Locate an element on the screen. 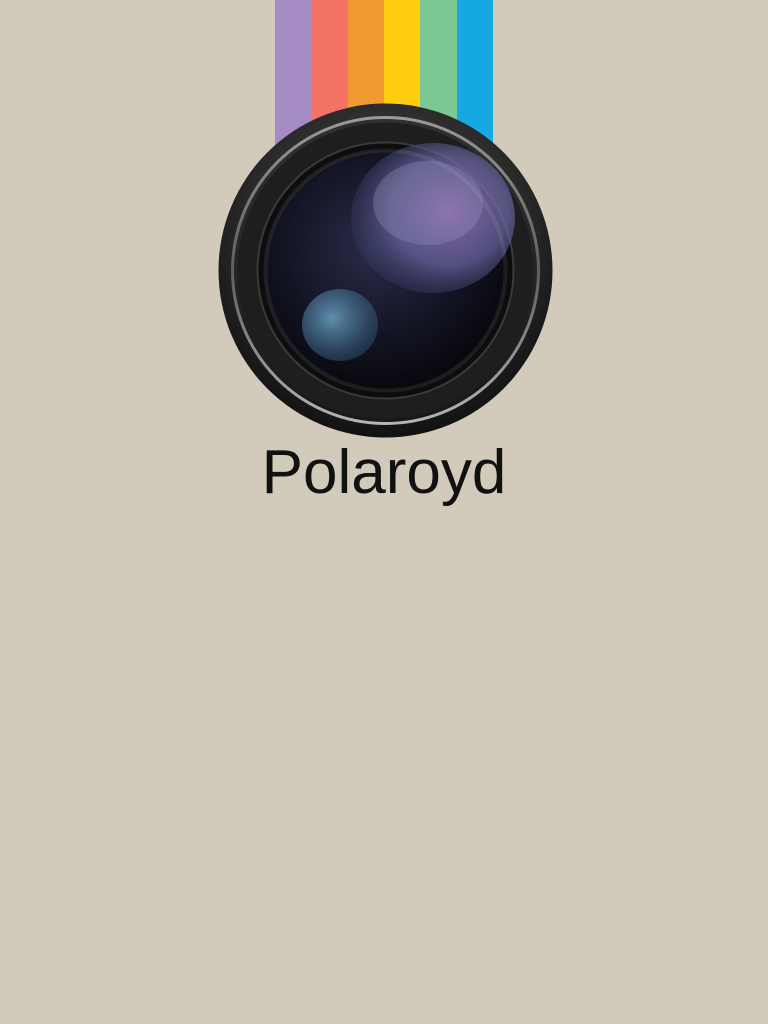 This screenshot has width=768, height=1024. app-title: Polaroyd is located at coordinates (384, 472).